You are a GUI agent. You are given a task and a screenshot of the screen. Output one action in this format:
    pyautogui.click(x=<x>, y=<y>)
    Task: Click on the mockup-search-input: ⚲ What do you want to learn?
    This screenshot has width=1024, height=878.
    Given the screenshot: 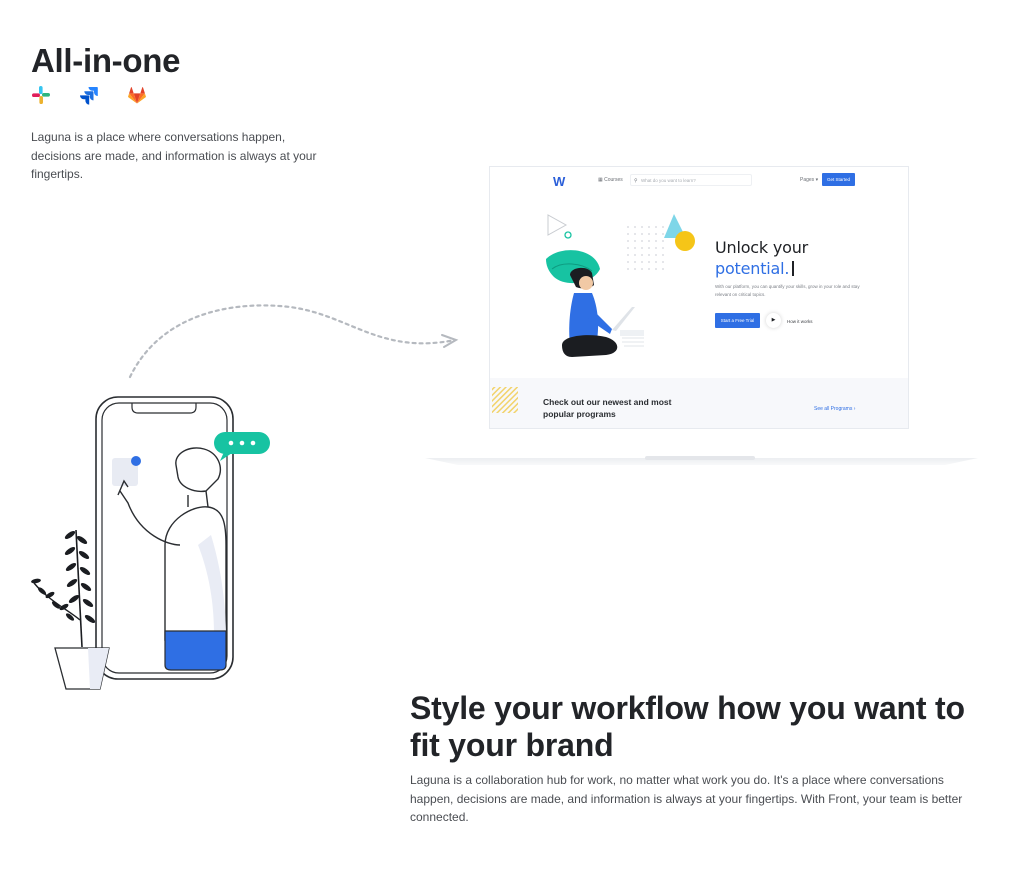 What is the action you would take?
    pyautogui.click(x=691, y=180)
    